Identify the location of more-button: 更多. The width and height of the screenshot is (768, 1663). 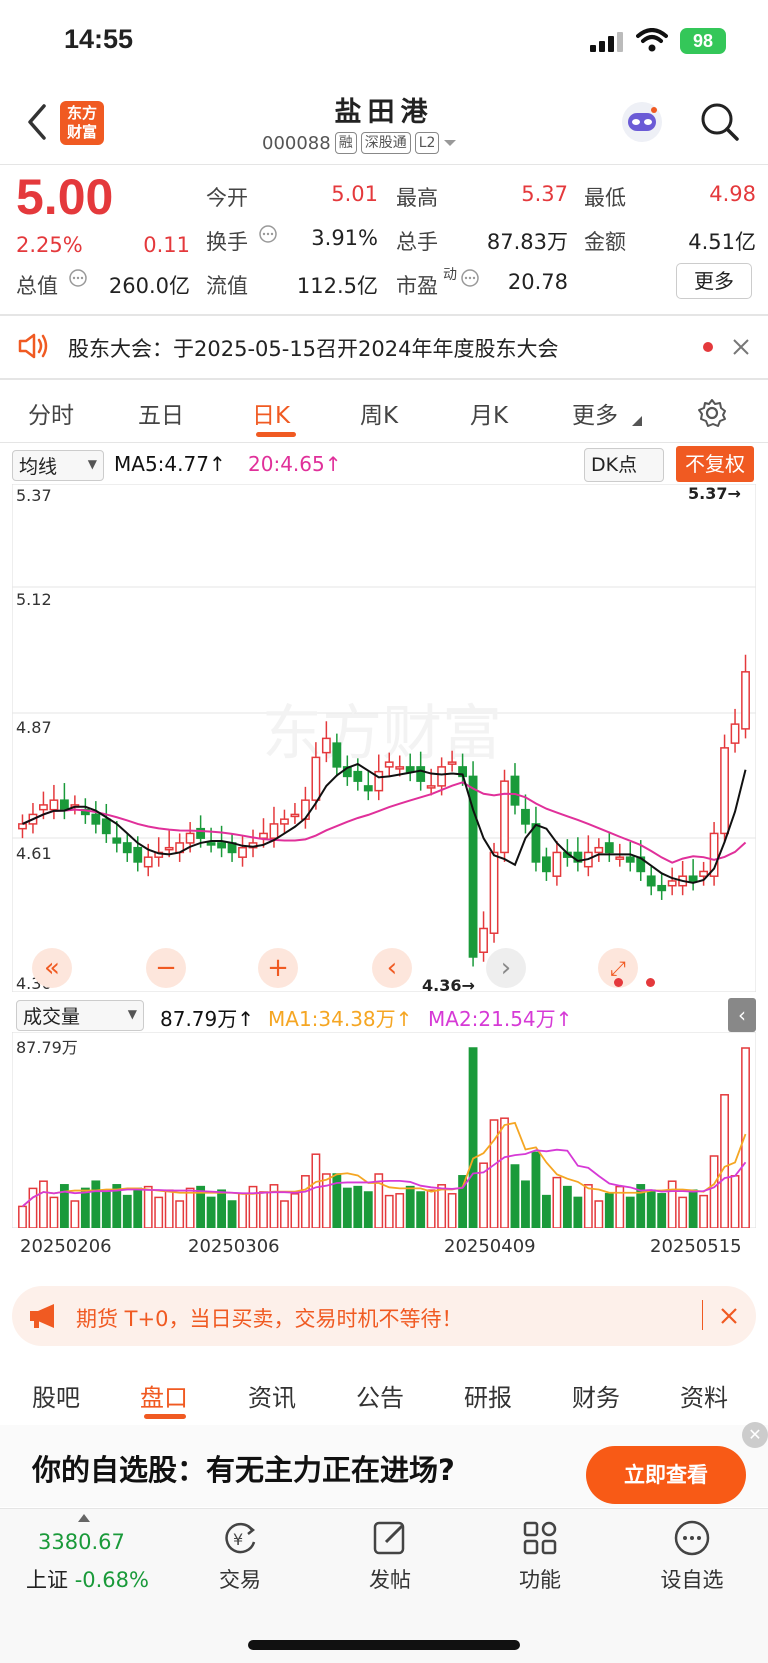
(714, 281).